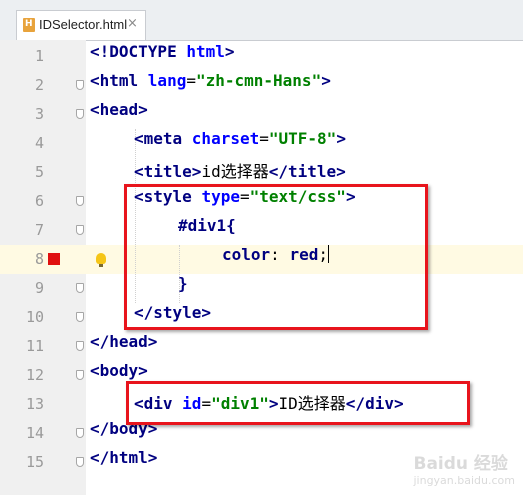 This screenshot has width=523, height=495. I want to click on token: </html>, so click(124, 457).